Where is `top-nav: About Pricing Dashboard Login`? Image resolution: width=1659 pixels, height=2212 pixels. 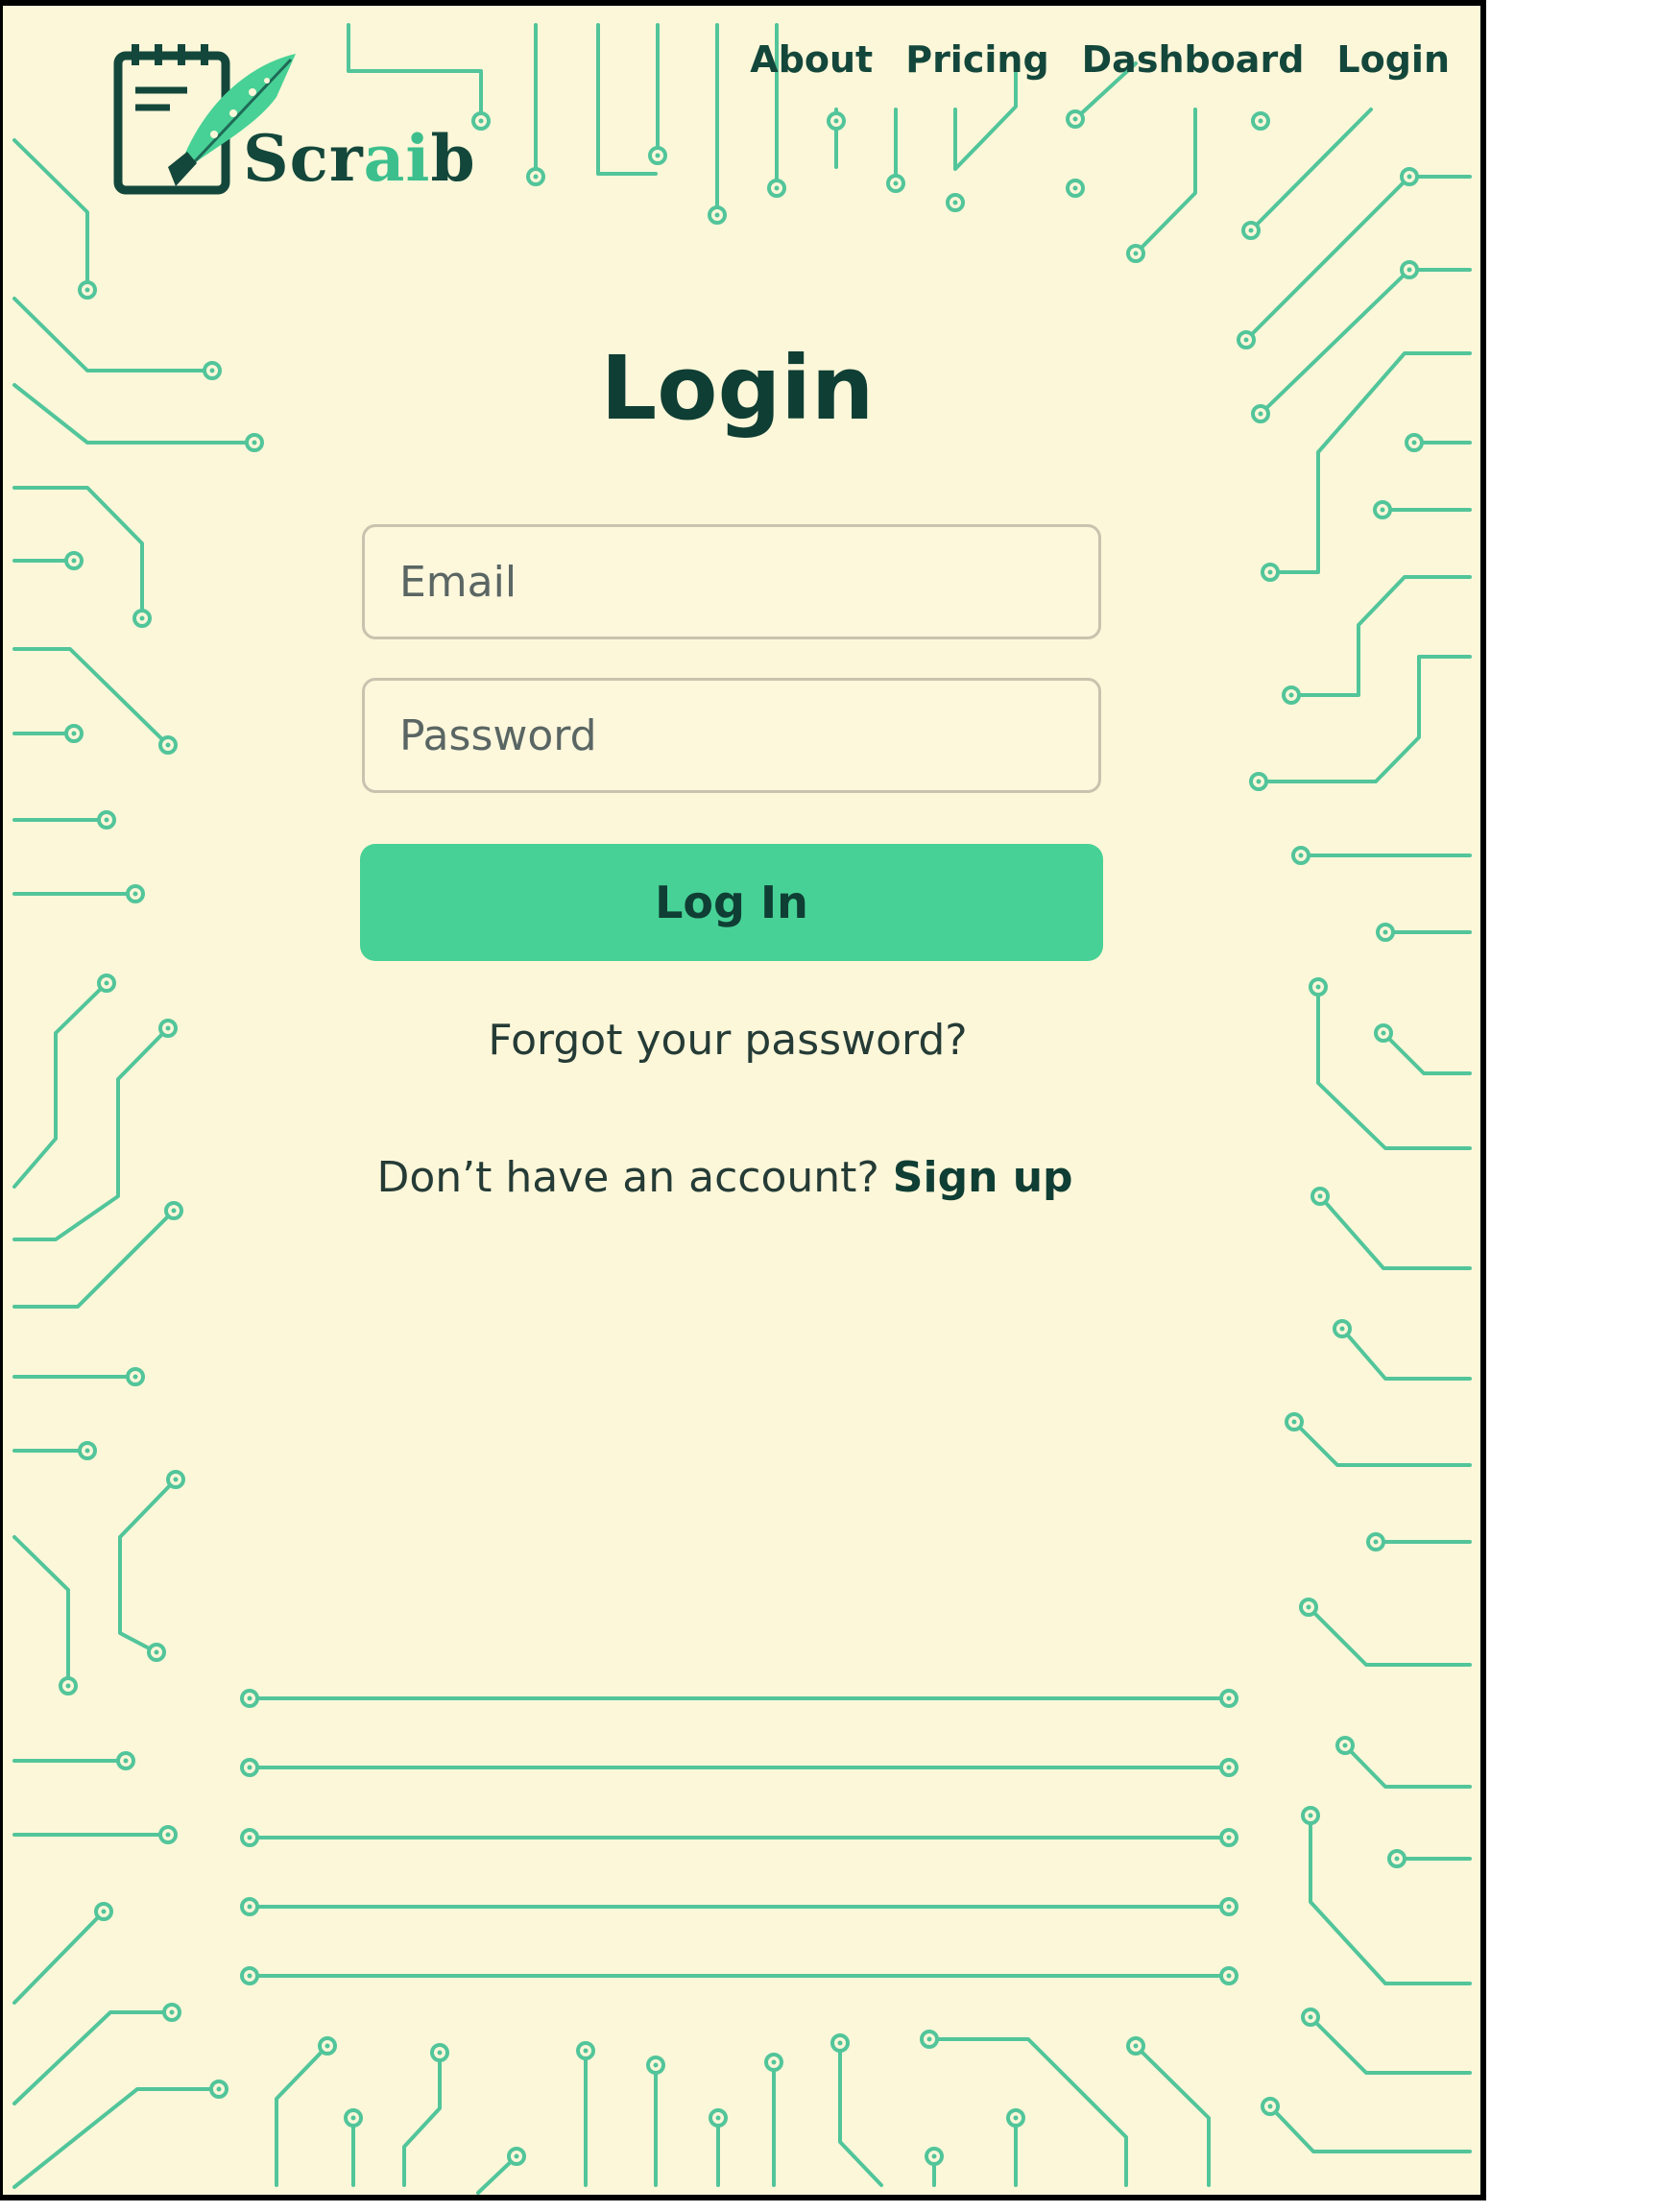
top-nav: About Pricing Dashboard Login is located at coordinates (1083, 59).